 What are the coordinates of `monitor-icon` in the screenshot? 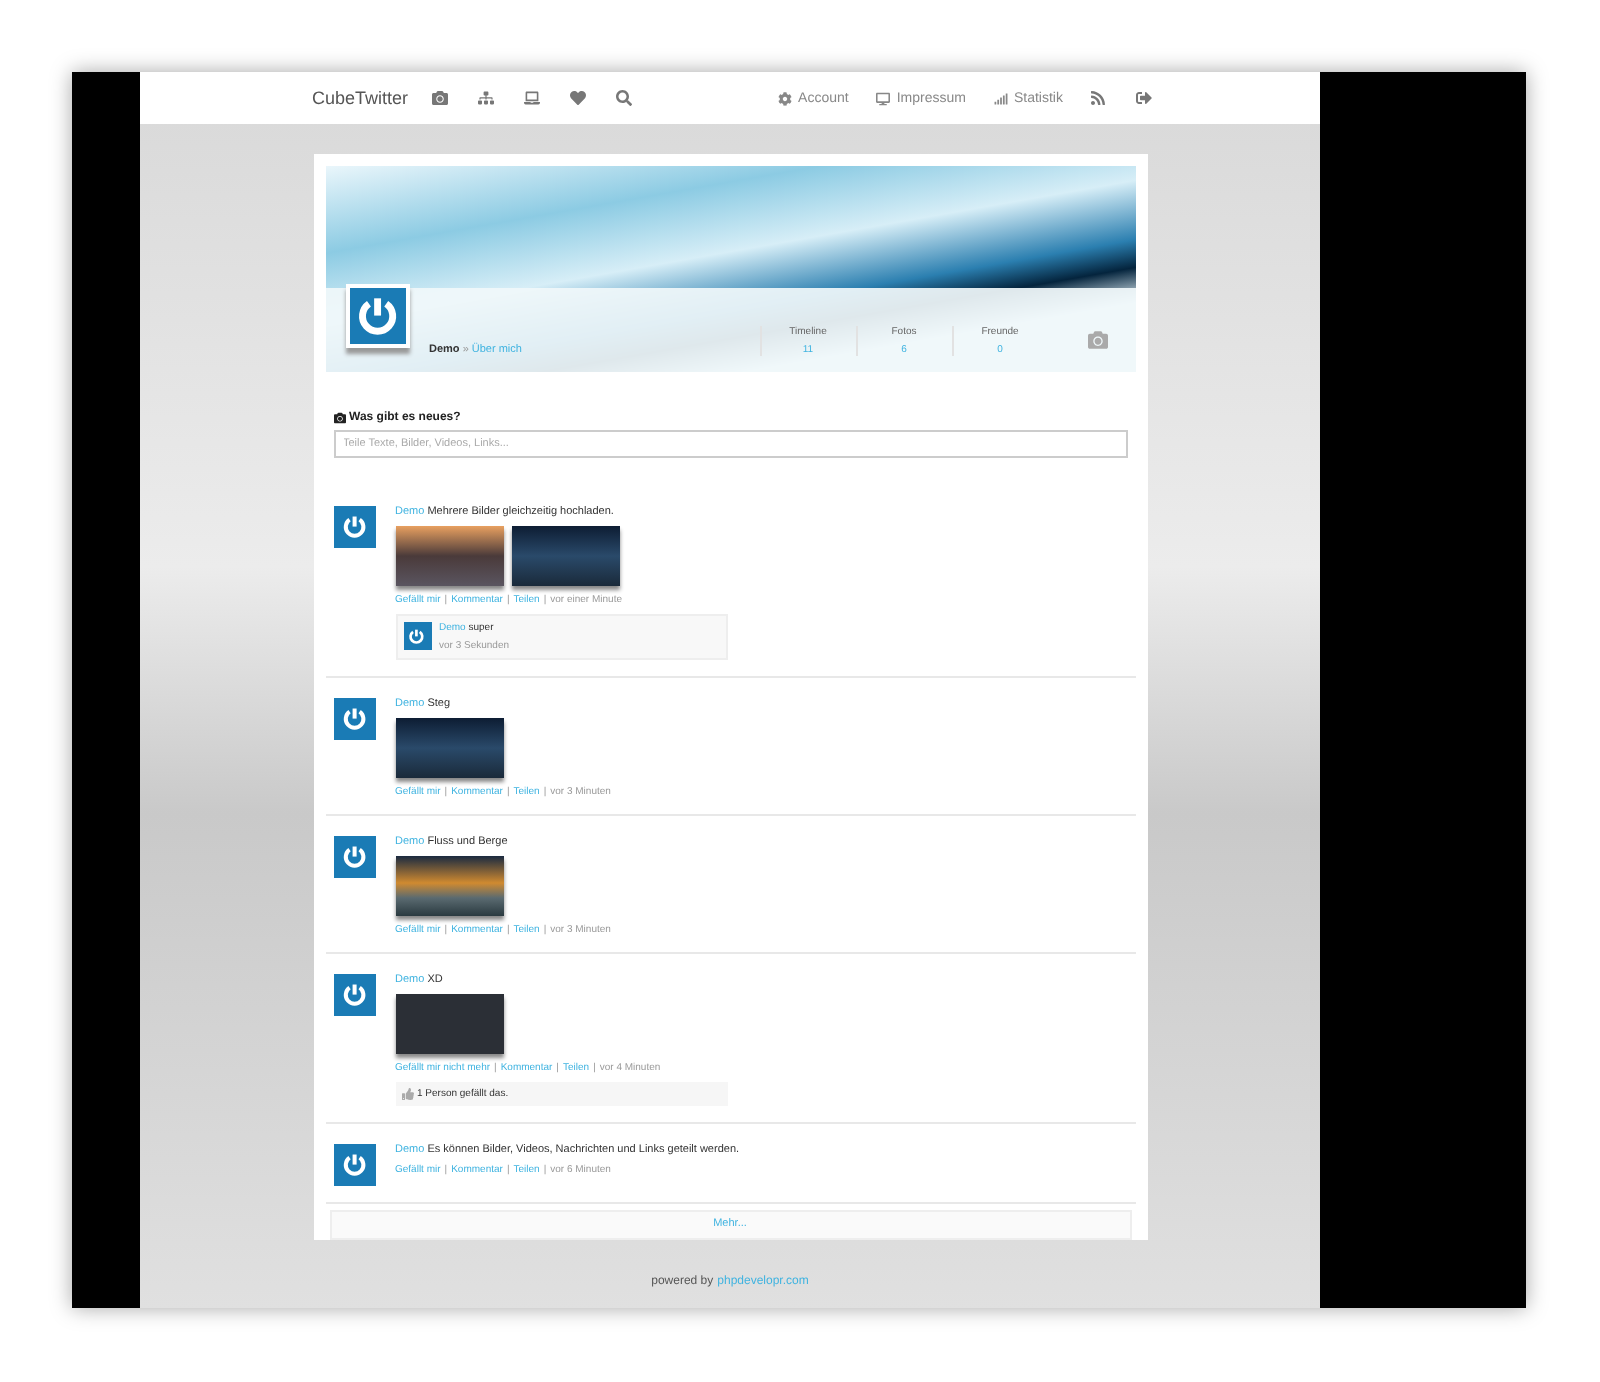 It's located at (883, 98).